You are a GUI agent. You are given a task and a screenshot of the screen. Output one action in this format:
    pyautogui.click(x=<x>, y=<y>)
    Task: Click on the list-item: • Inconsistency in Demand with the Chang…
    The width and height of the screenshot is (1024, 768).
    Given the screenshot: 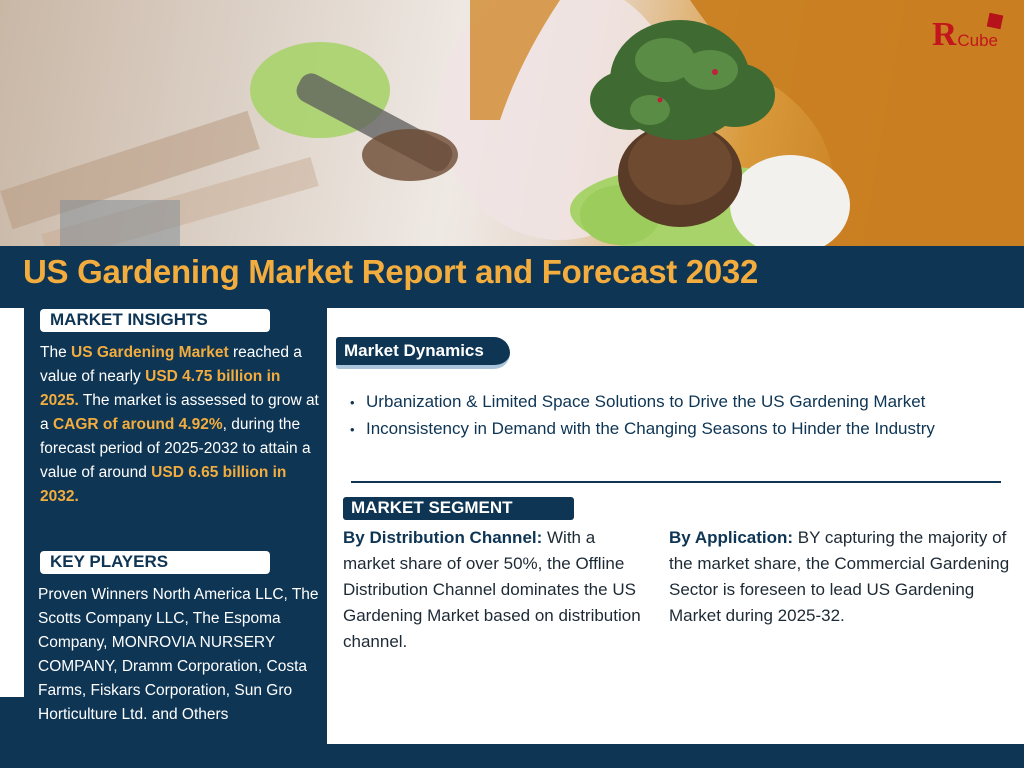 What is the action you would take?
    pyautogui.click(x=680, y=429)
    